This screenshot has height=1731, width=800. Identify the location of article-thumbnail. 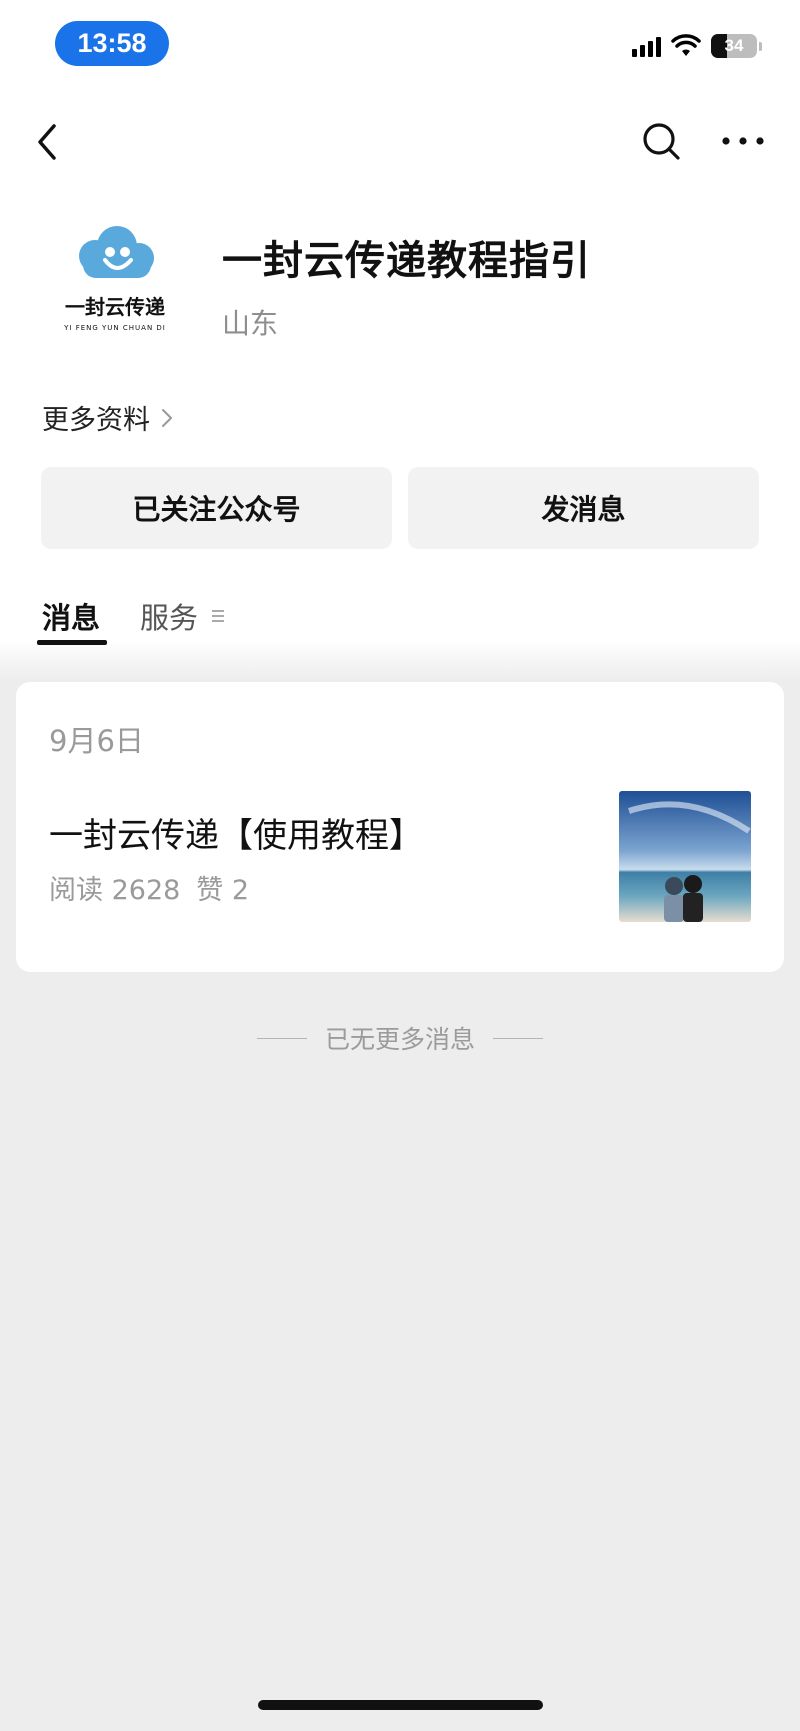
(685, 856).